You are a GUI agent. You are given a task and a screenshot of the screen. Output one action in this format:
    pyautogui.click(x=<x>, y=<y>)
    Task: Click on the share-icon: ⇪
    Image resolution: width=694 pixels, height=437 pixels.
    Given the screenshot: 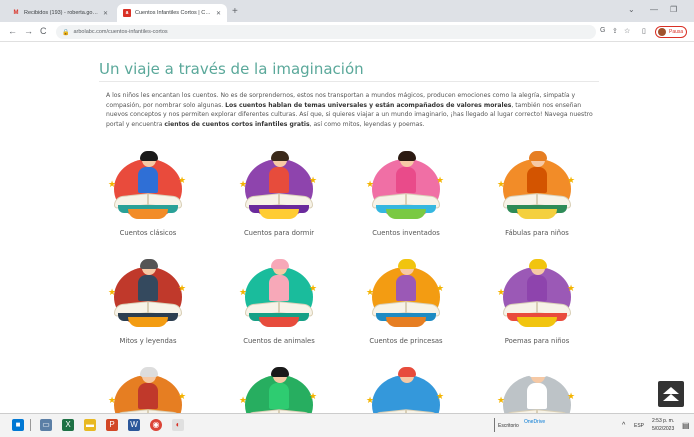 What is the action you would take?
    pyautogui.click(x=615, y=31)
    